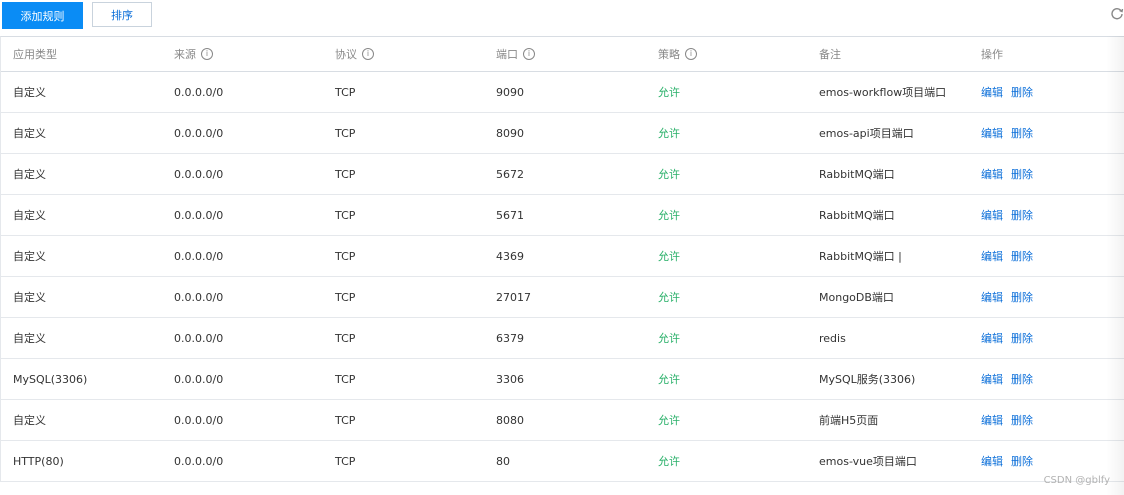 This screenshot has width=1124, height=495. Describe the element at coordinates (510, 420) in the screenshot. I see `cell-port: 8080` at that location.